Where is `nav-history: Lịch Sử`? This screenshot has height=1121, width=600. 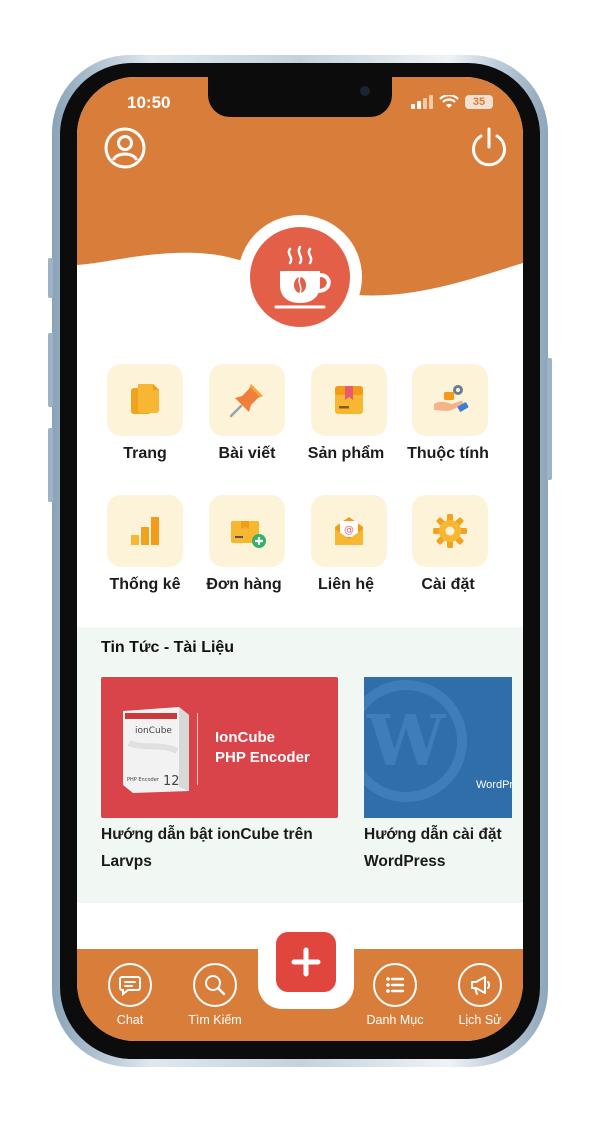
nav-history: Lịch Sử is located at coordinates (480, 988).